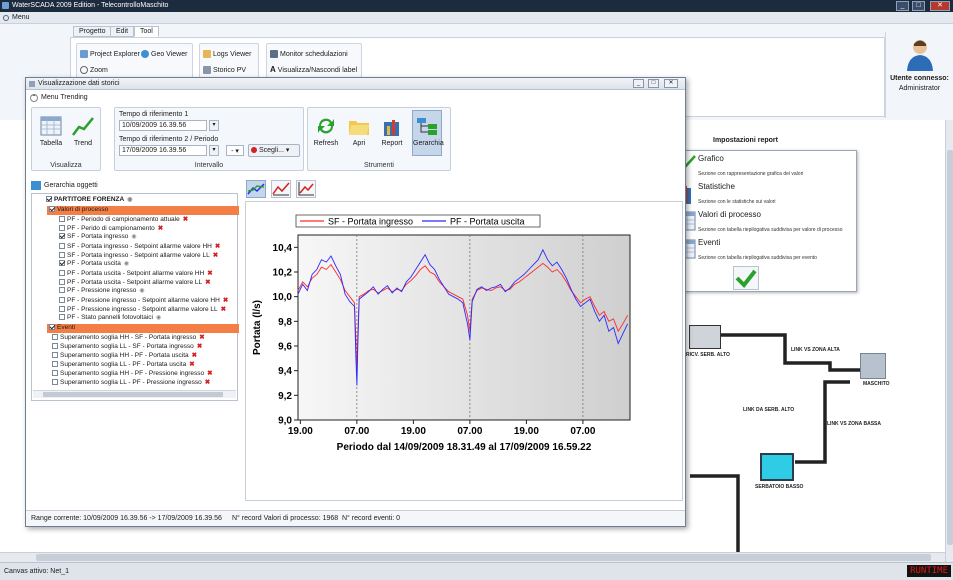 The image size is (953, 580). Describe the element at coordinates (92, 31) in the screenshot. I see `tab-progetto: Progetto` at that location.